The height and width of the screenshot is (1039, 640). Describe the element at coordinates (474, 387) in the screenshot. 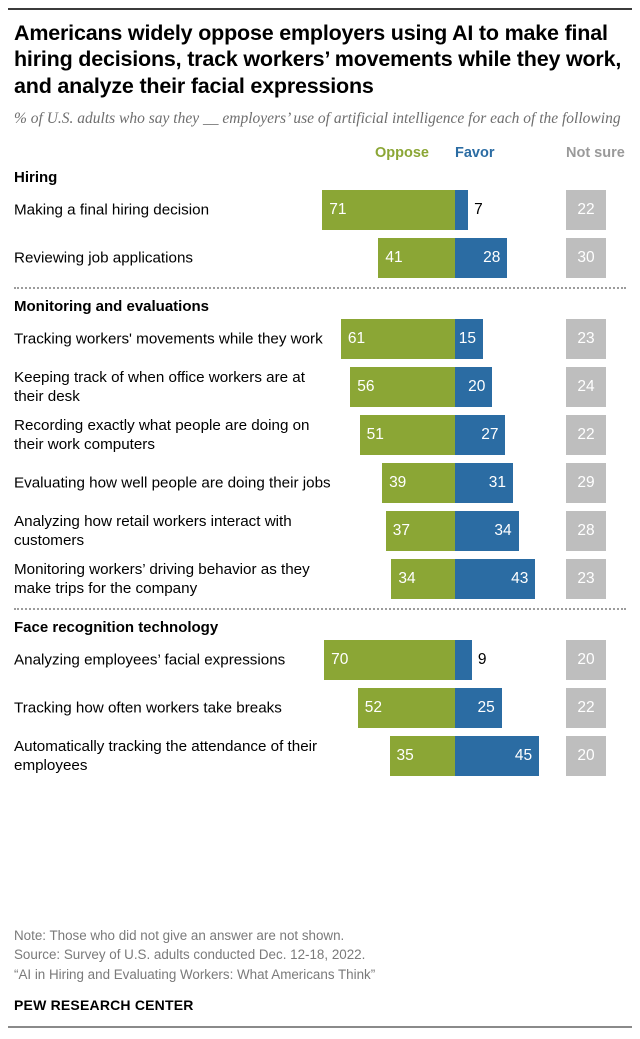

I see `bar-segment-favor: 20` at that location.